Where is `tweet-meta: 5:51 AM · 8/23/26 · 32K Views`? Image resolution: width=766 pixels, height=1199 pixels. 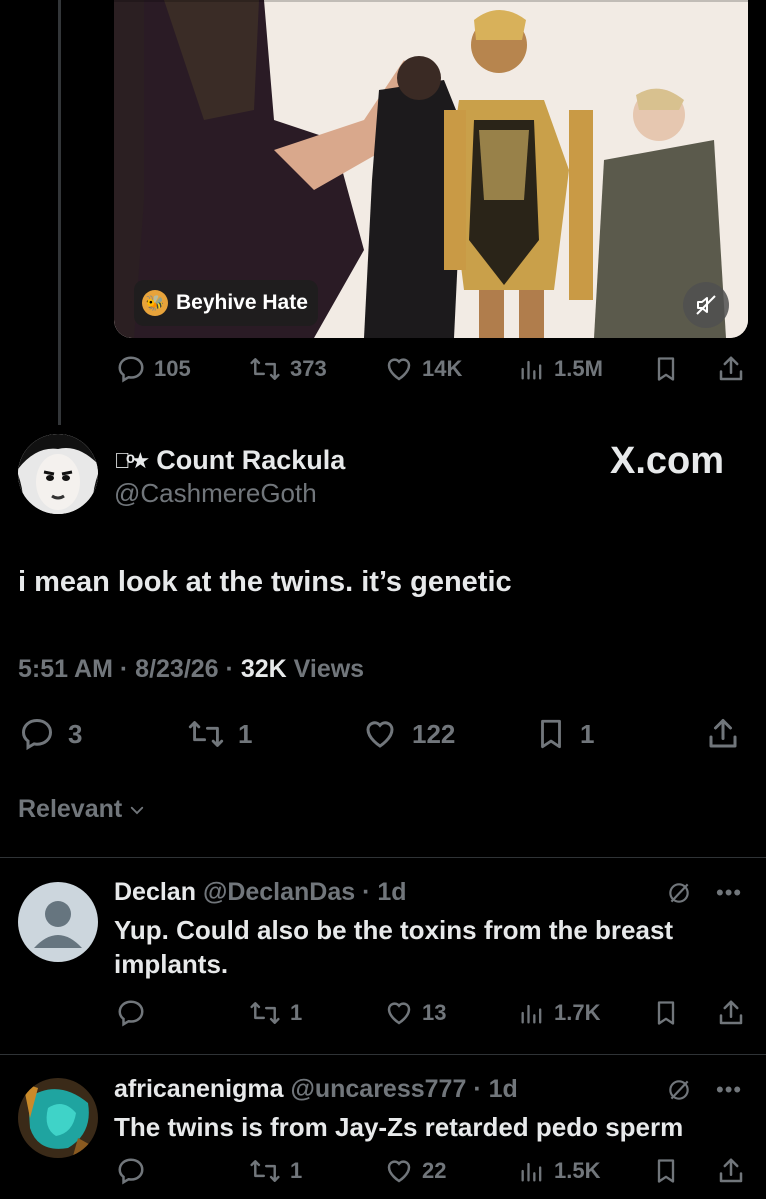
tweet-meta: 5:51 AM · 8/23/26 · 32K Views is located at coordinates (191, 669).